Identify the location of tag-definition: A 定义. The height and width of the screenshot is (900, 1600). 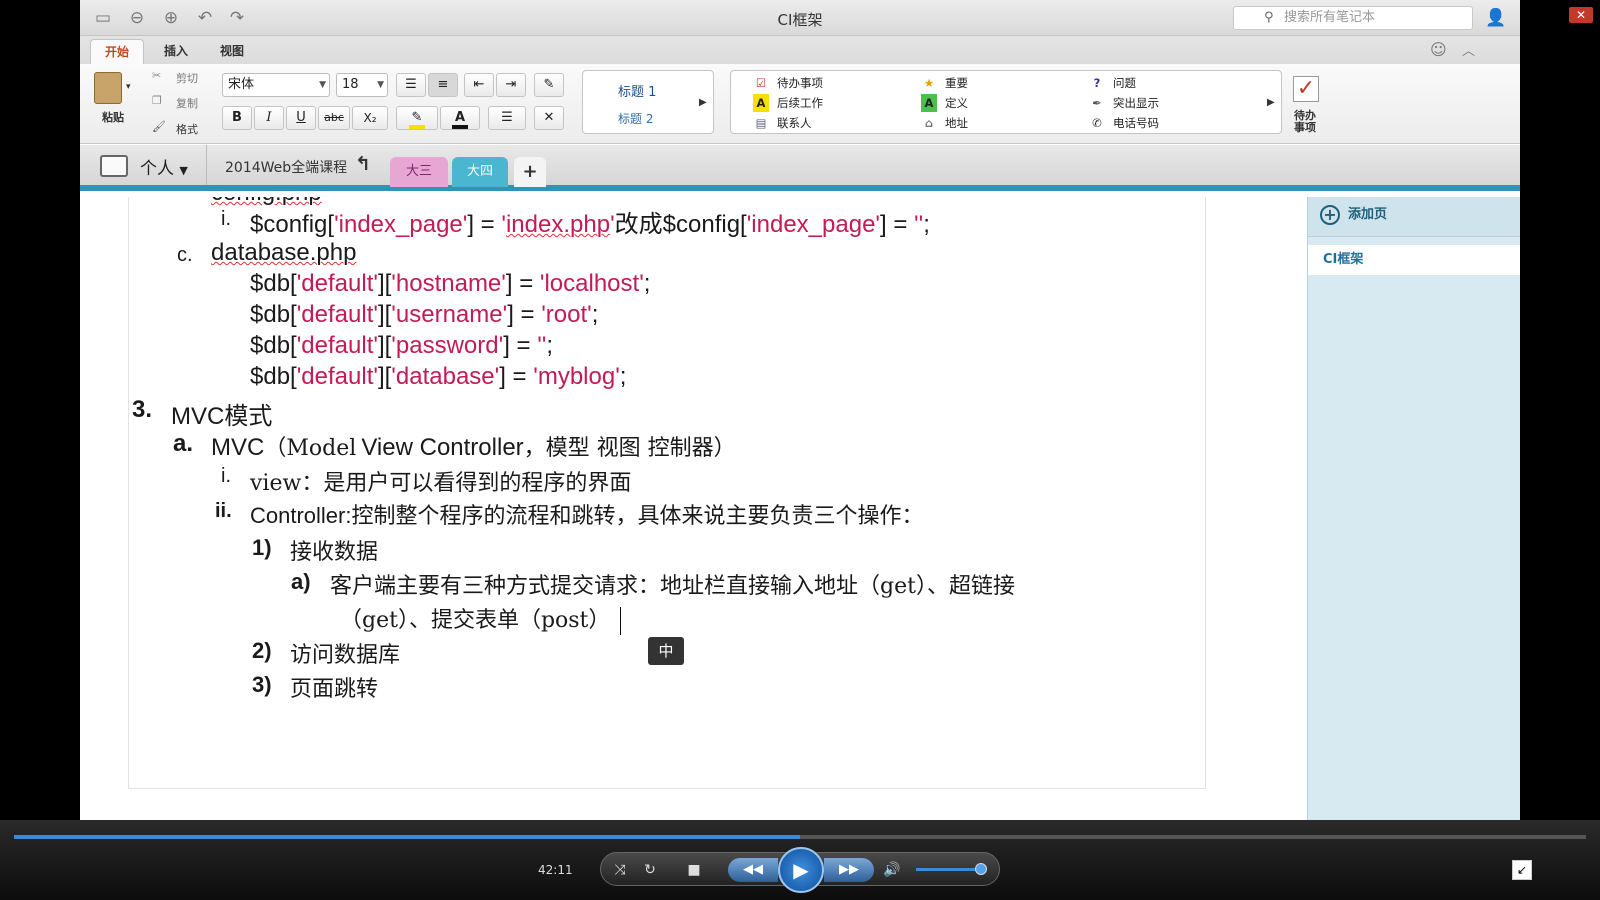
(944, 103).